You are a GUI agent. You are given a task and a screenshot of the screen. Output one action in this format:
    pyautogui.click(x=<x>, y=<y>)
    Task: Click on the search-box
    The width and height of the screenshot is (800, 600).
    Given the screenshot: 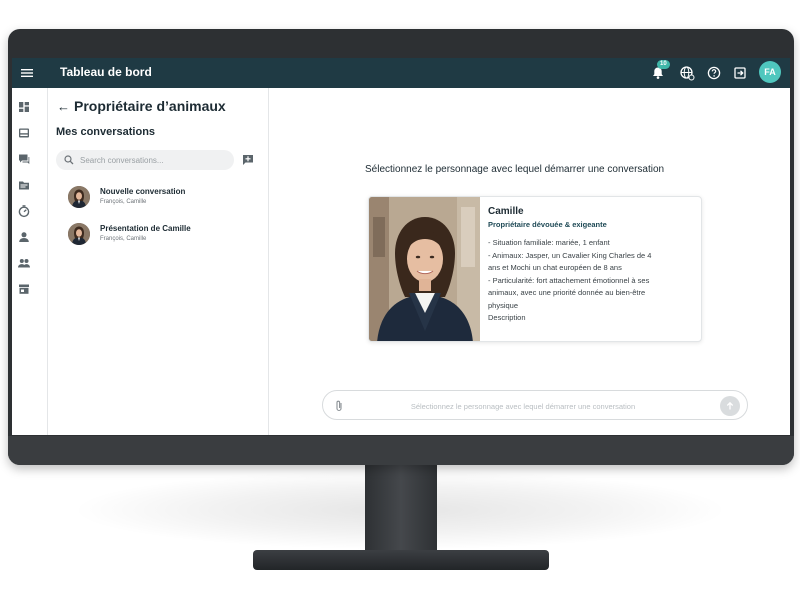 What is the action you would take?
    pyautogui.click(x=145, y=160)
    